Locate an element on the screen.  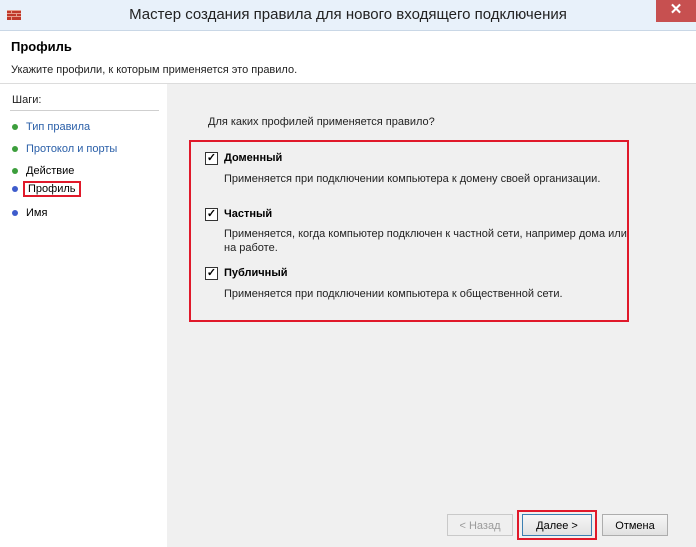
step-profile: Профиль is located at coordinates (46, 189).